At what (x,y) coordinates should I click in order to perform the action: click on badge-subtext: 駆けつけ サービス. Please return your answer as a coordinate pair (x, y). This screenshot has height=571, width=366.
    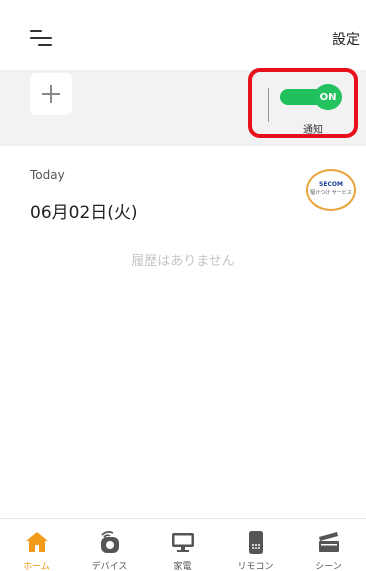
    Looking at the image, I should click on (331, 193).